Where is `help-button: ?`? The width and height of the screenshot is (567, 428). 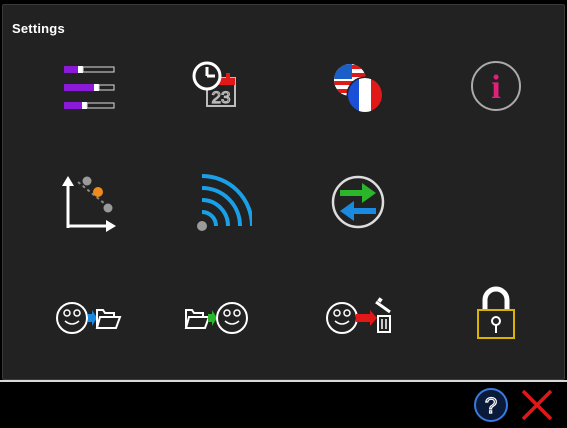 help-button: ? is located at coordinates (491, 405).